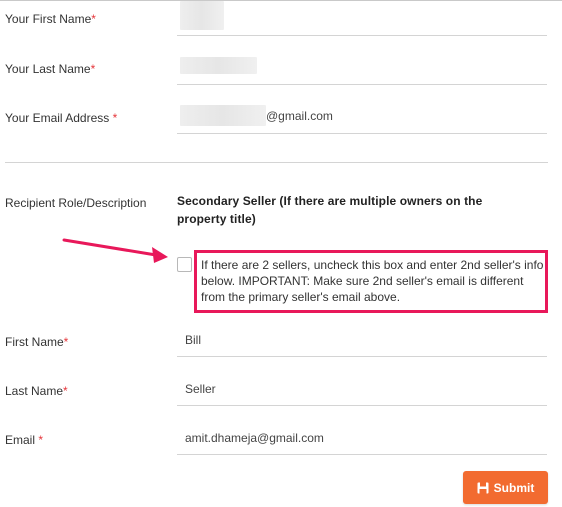 The image size is (562, 507). I want to click on first-name-label-text: First Name, so click(34, 342).